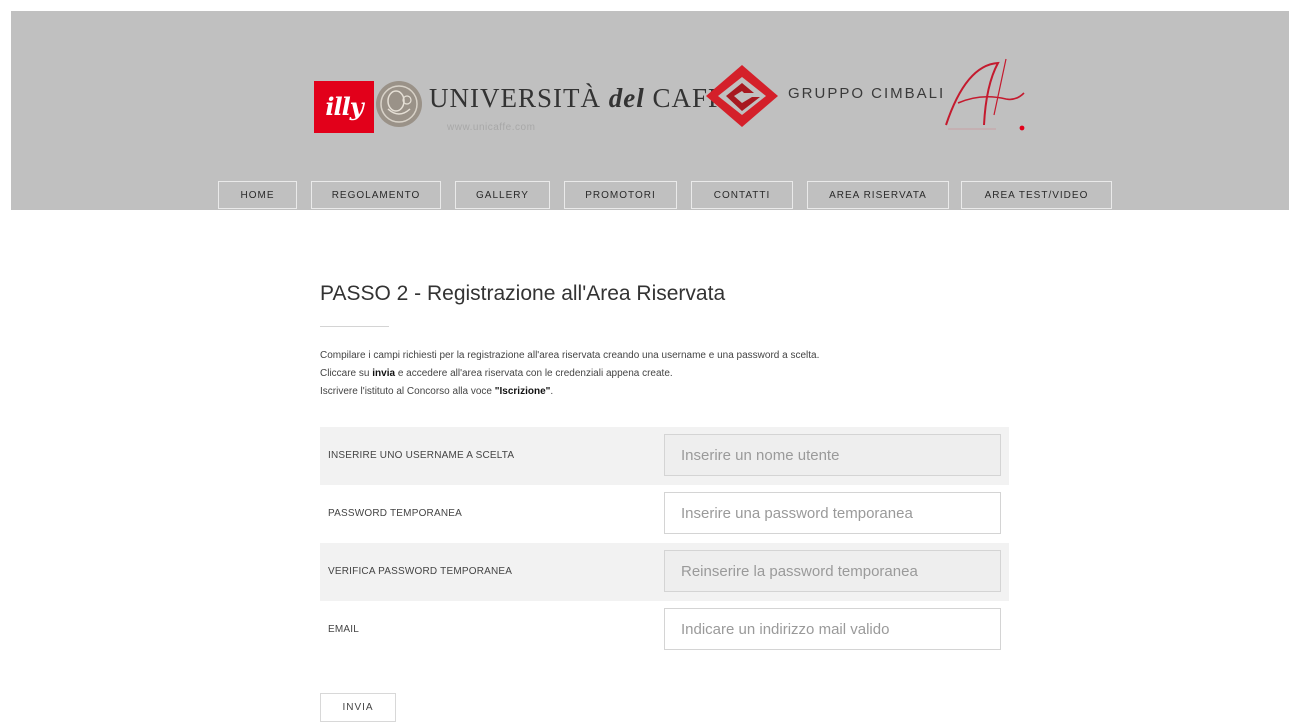 The width and height of the screenshot is (1289, 724). What do you see at coordinates (866, 93) in the screenshot?
I see `gruppo-cimbali-logo: GRUPPO CIMBALI` at bounding box center [866, 93].